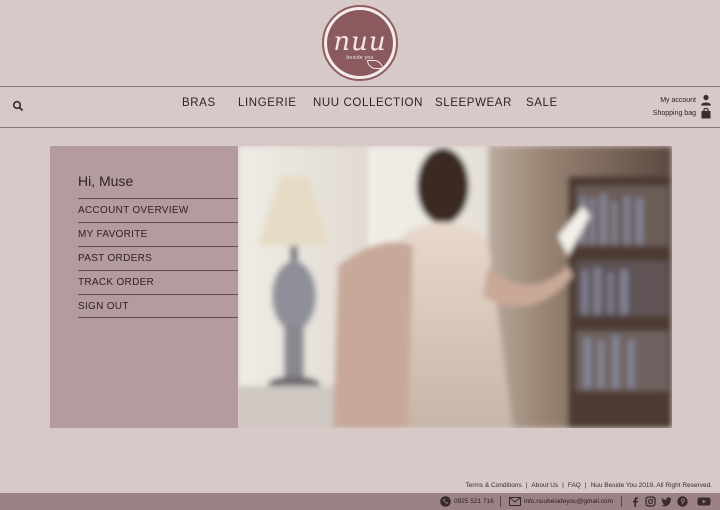  Describe the element at coordinates (651, 485) in the screenshot. I see `footer-copyright: Nuu Beside You 2019. All Right Reserved.` at that location.